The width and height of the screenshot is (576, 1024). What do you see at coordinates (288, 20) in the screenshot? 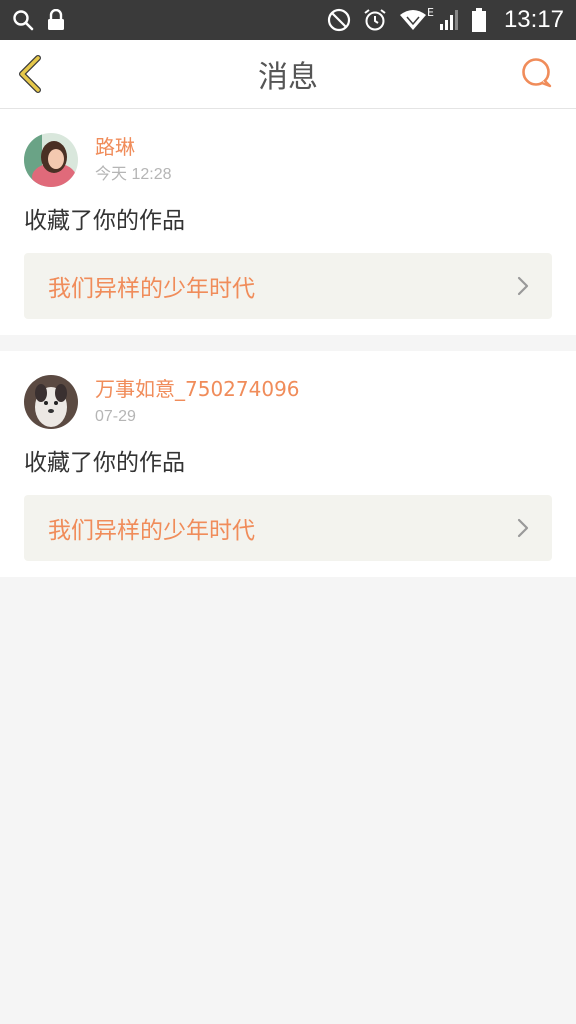
I see `status-bar: E 13:17` at bounding box center [288, 20].